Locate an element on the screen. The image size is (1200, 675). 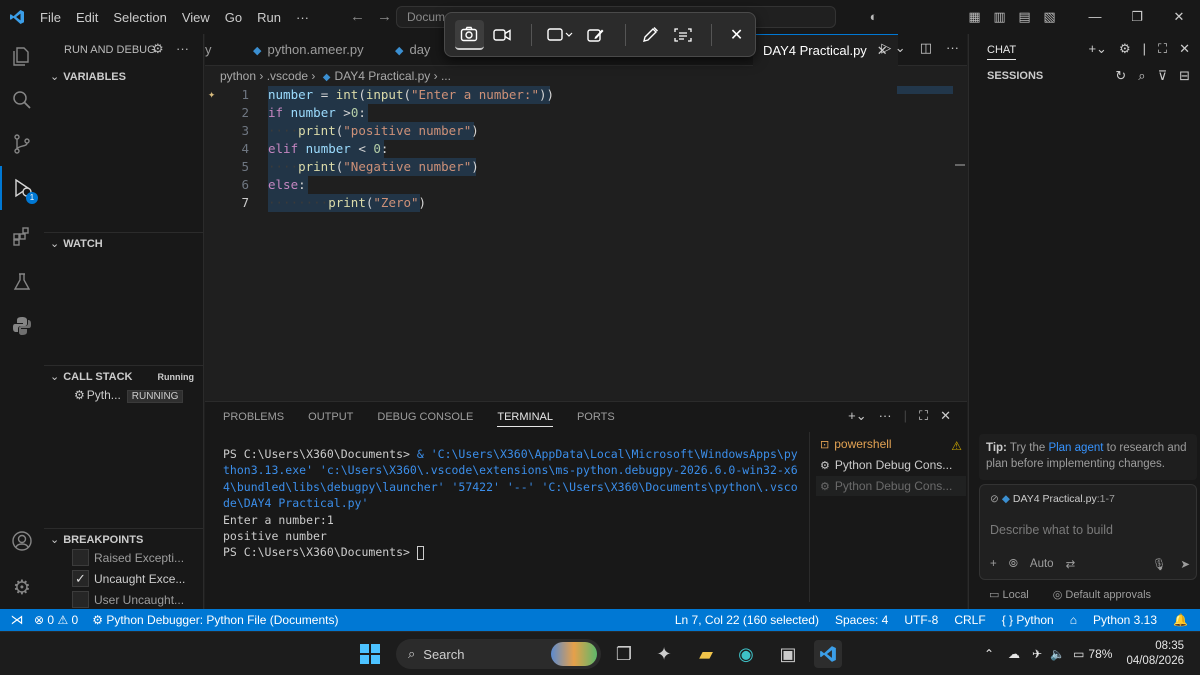
account-icon is located at coordinates (22, 541).